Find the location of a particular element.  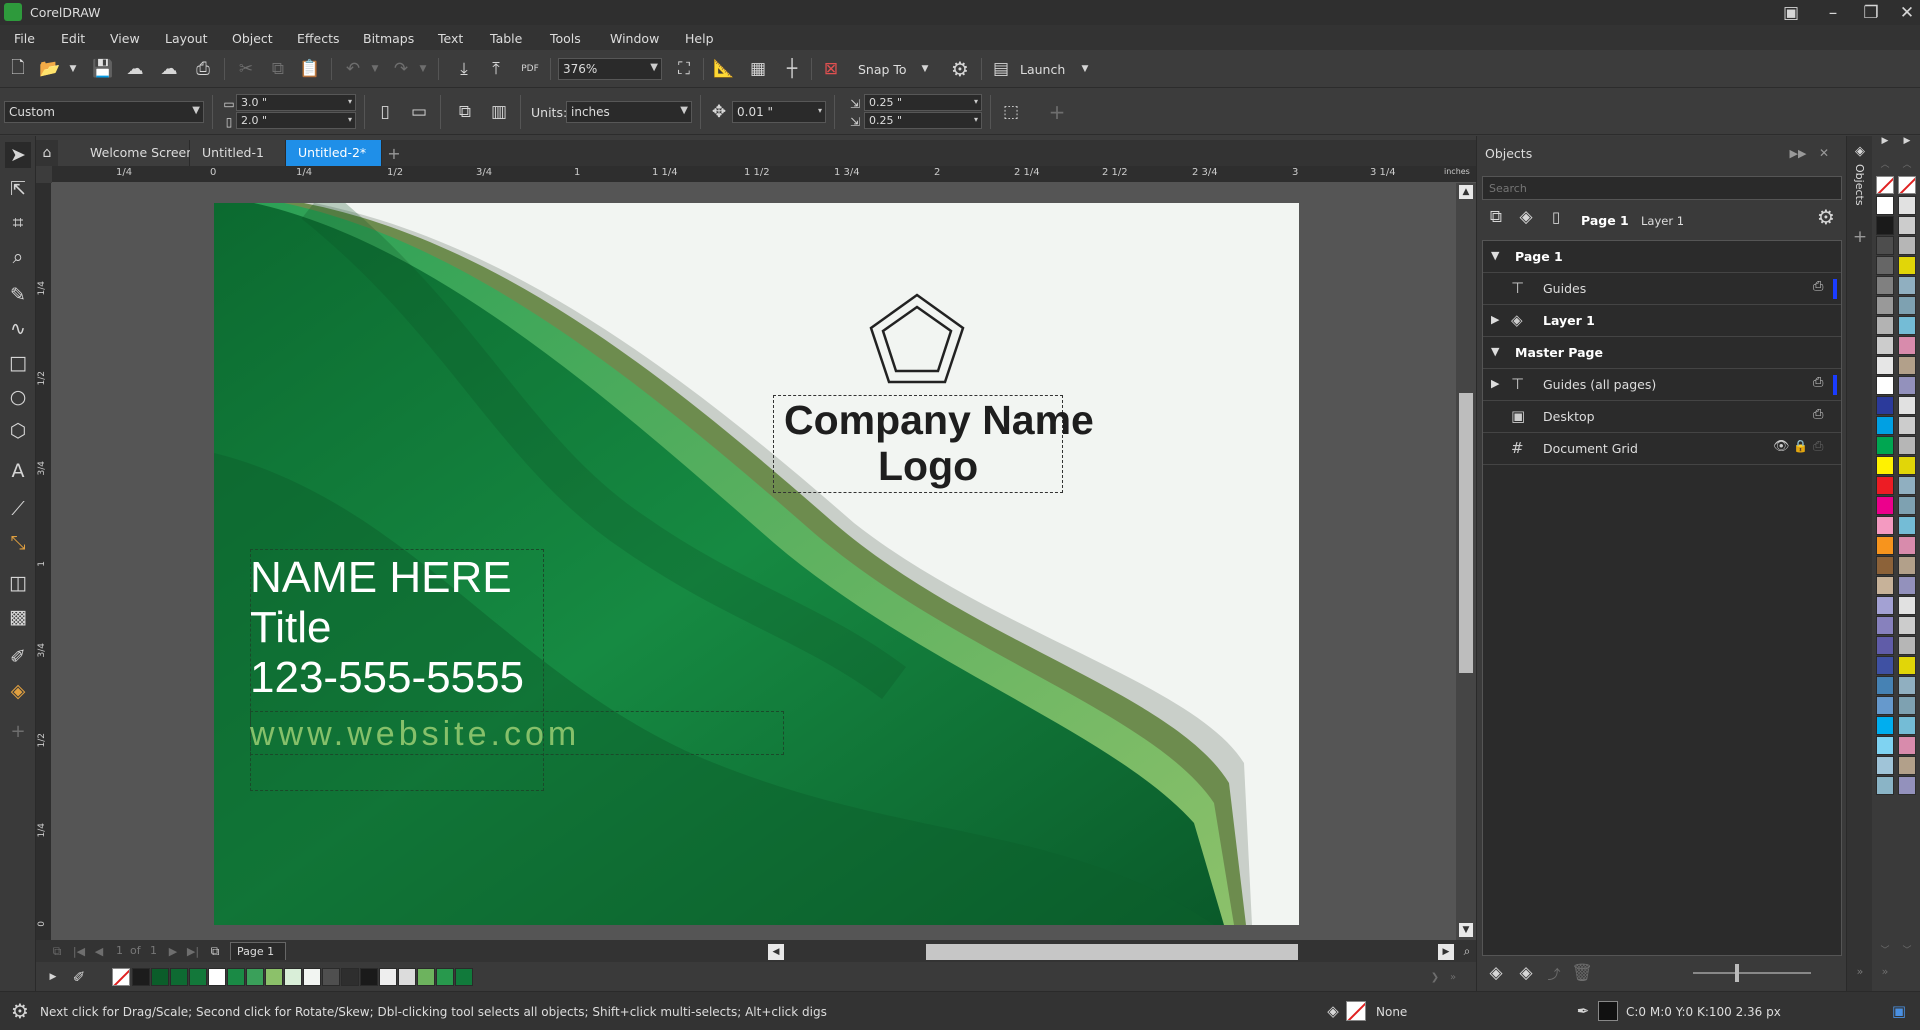

landscape-icon: ▭ is located at coordinates (419, 112).